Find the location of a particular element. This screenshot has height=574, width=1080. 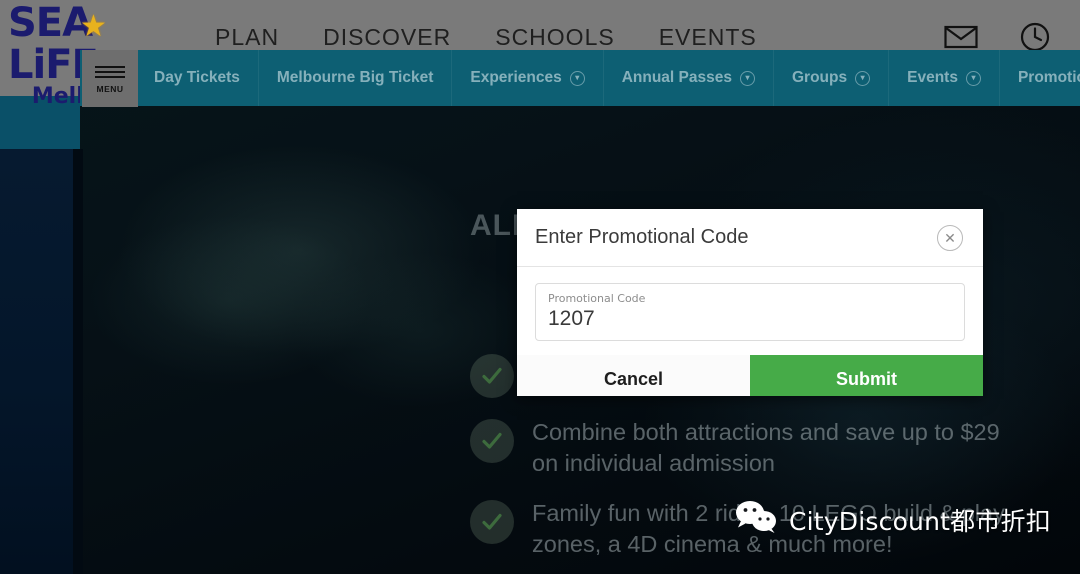

dialog-body: Promotional Code is located at coordinates (750, 311).